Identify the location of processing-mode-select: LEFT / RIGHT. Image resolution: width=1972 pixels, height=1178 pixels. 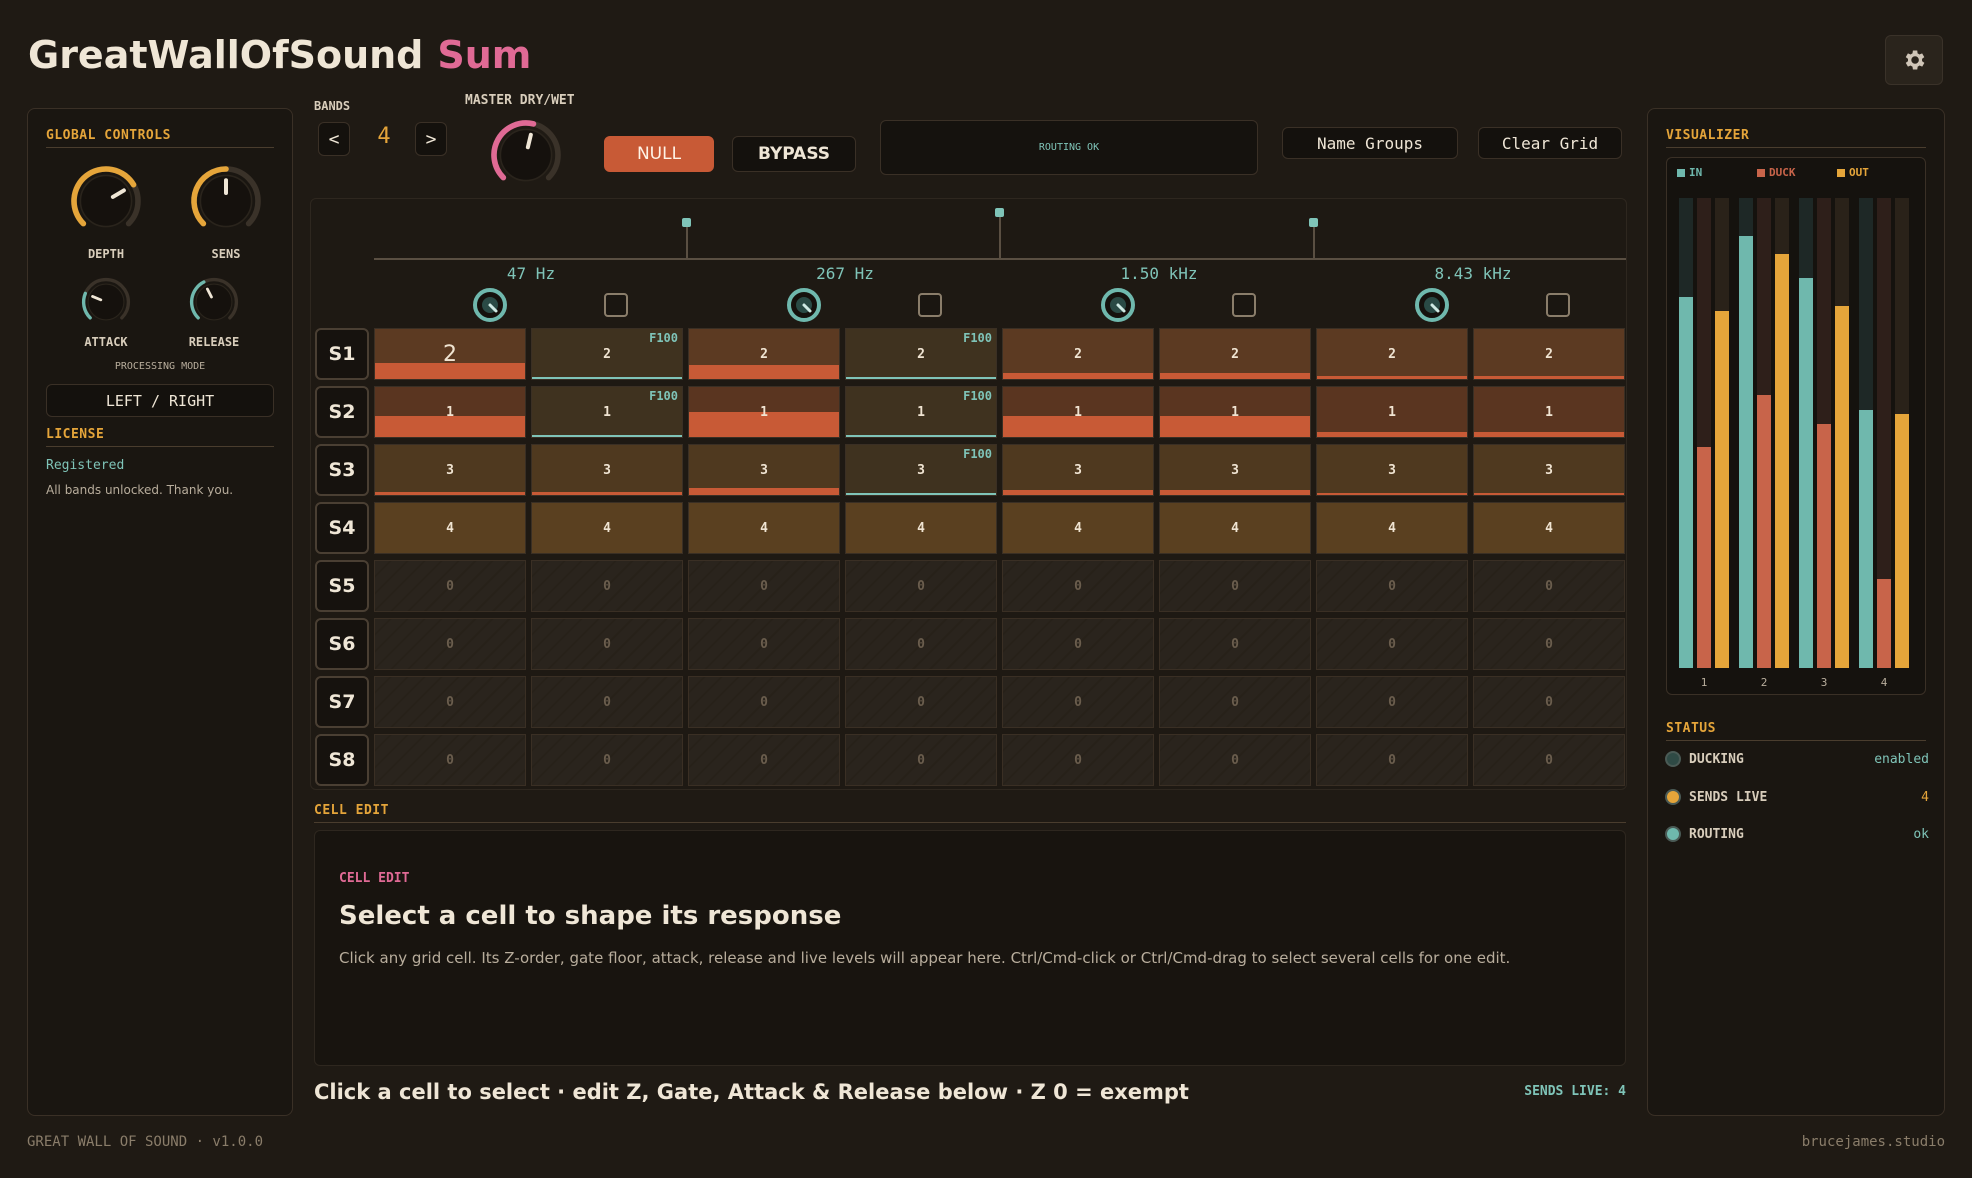
(160, 400).